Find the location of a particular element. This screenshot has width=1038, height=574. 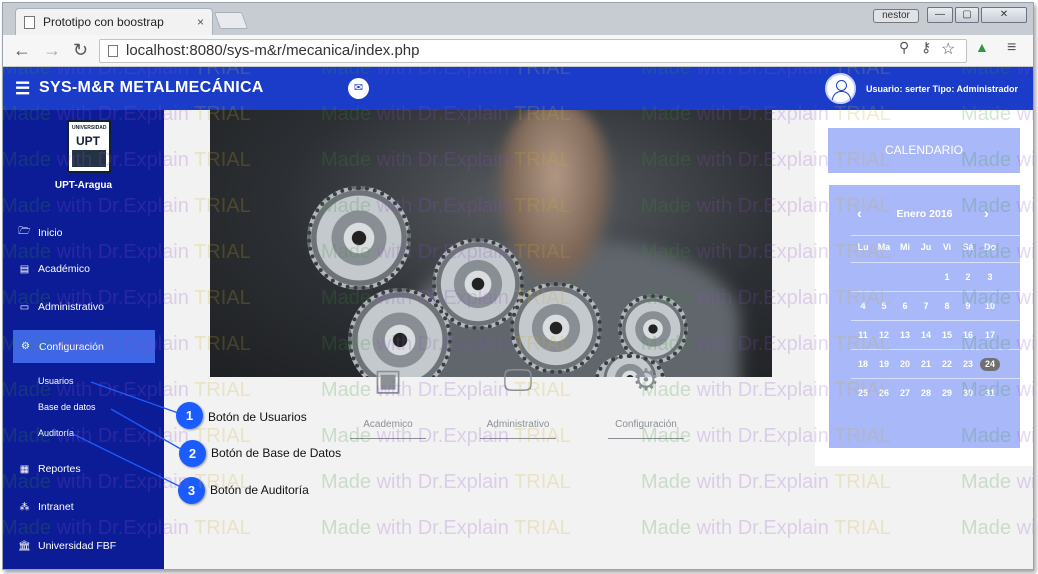

shortcut-configuracion: ⚙ Configuración is located at coordinates (646, 409).